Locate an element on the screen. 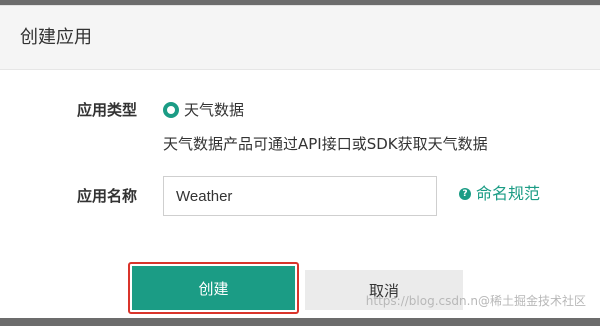  help-icon: ? is located at coordinates (465, 194).